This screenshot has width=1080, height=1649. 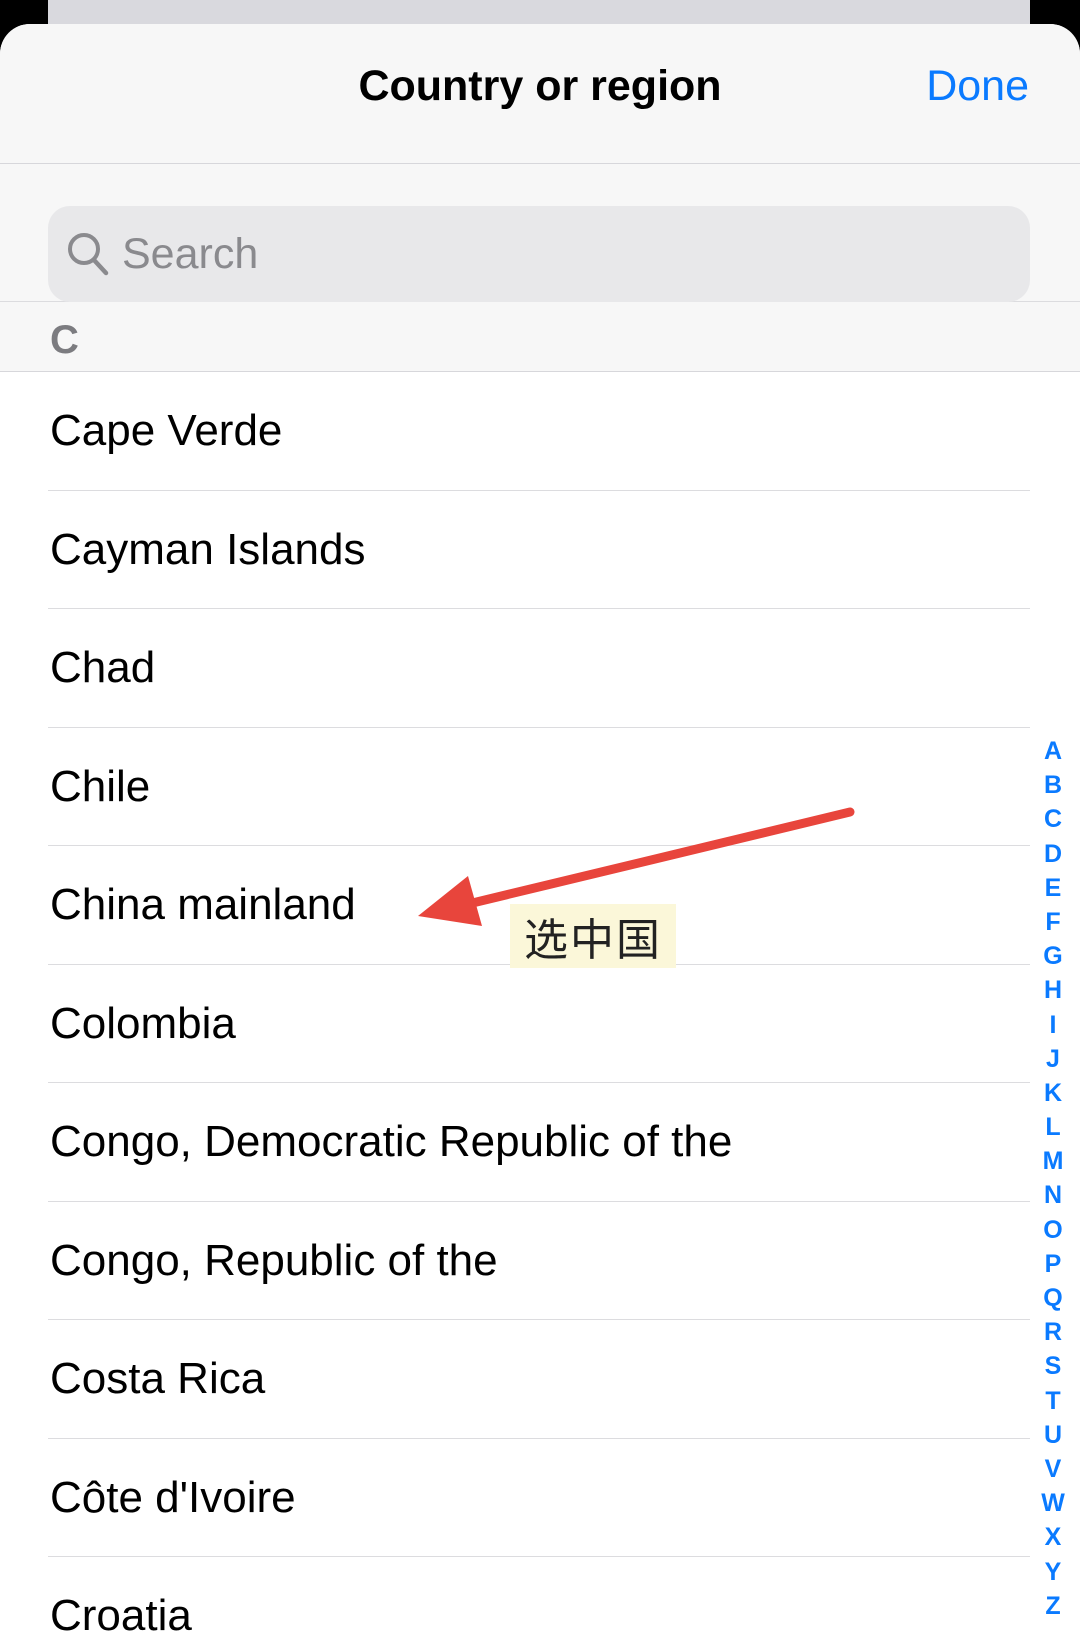 I want to click on index-letter: S, so click(x=1053, y=1366).